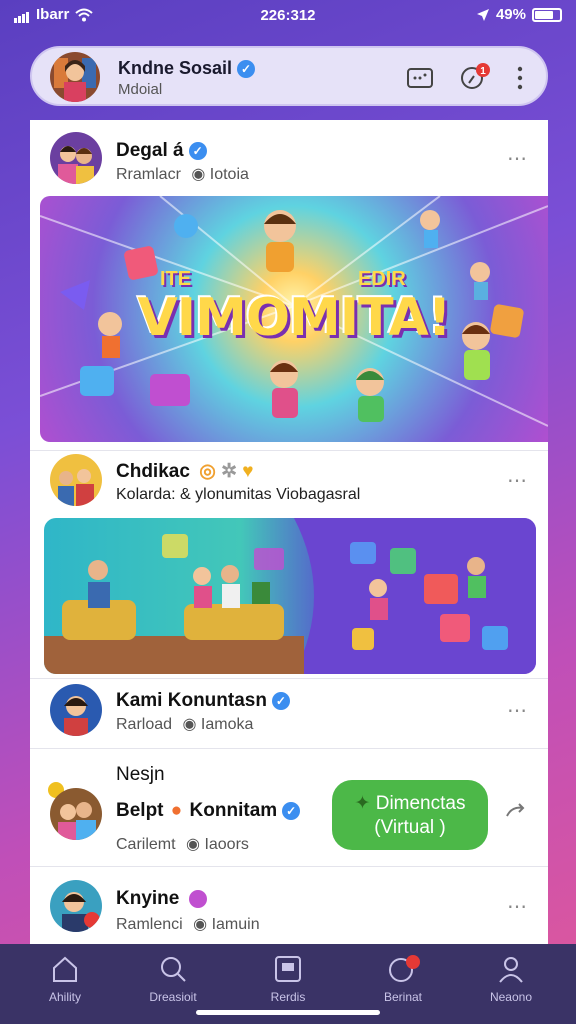 This screenshot has width=576, height=1024. I want to click on feed-icon, so click(288, 969).